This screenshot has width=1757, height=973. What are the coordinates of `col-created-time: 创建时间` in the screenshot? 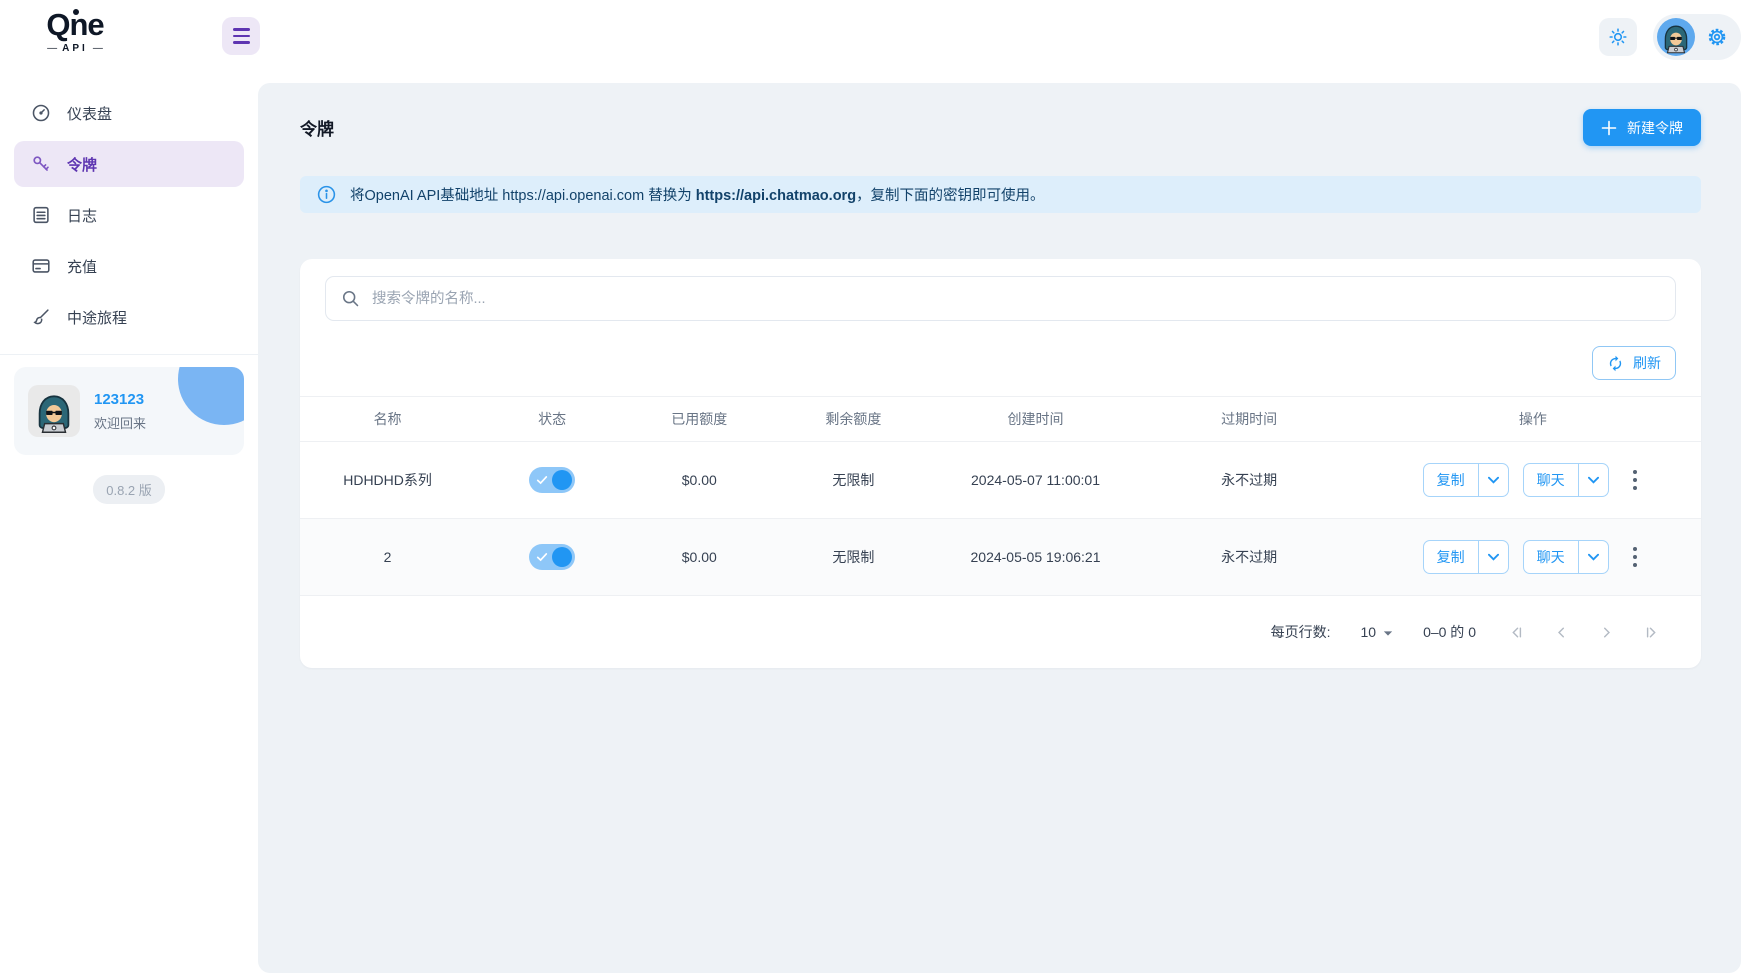 It's located at (1035, 419).